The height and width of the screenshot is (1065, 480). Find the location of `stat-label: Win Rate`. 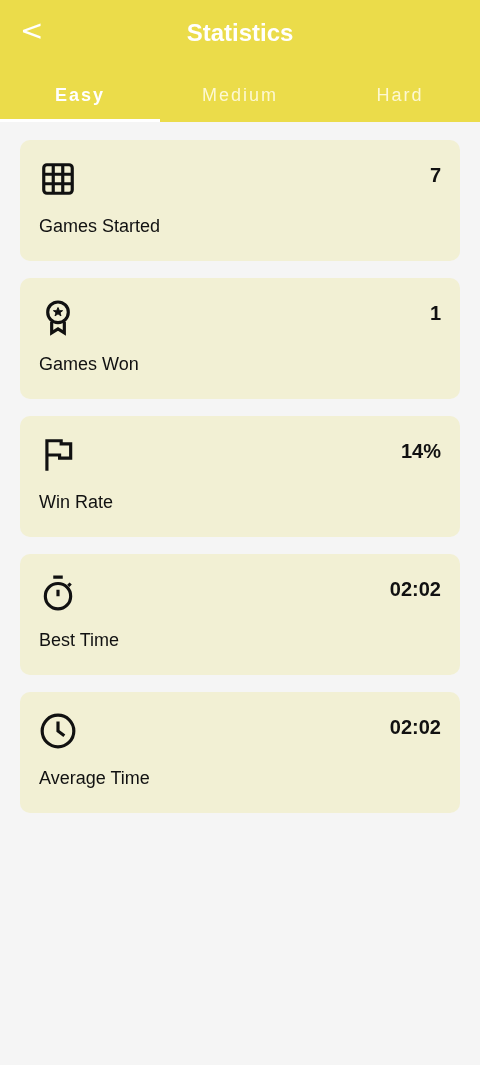

stat-label: Win Rate is located at coordinates (76, 502).